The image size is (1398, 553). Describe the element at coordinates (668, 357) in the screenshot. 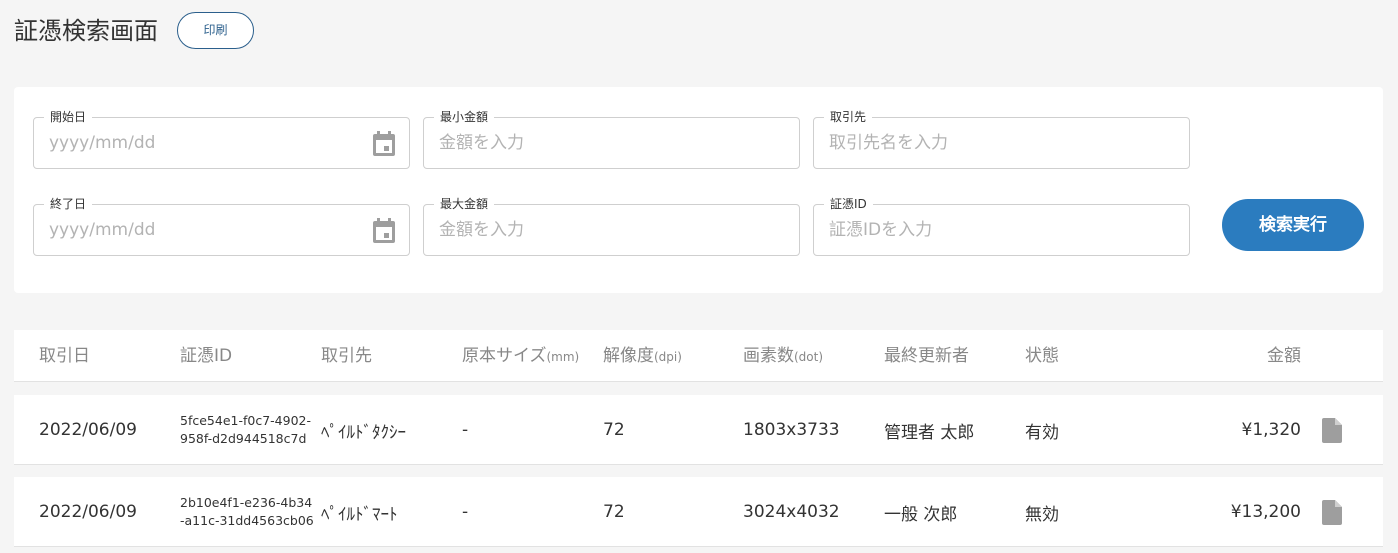

I see `column-header-resolution-unit: (dpi)` at that location.